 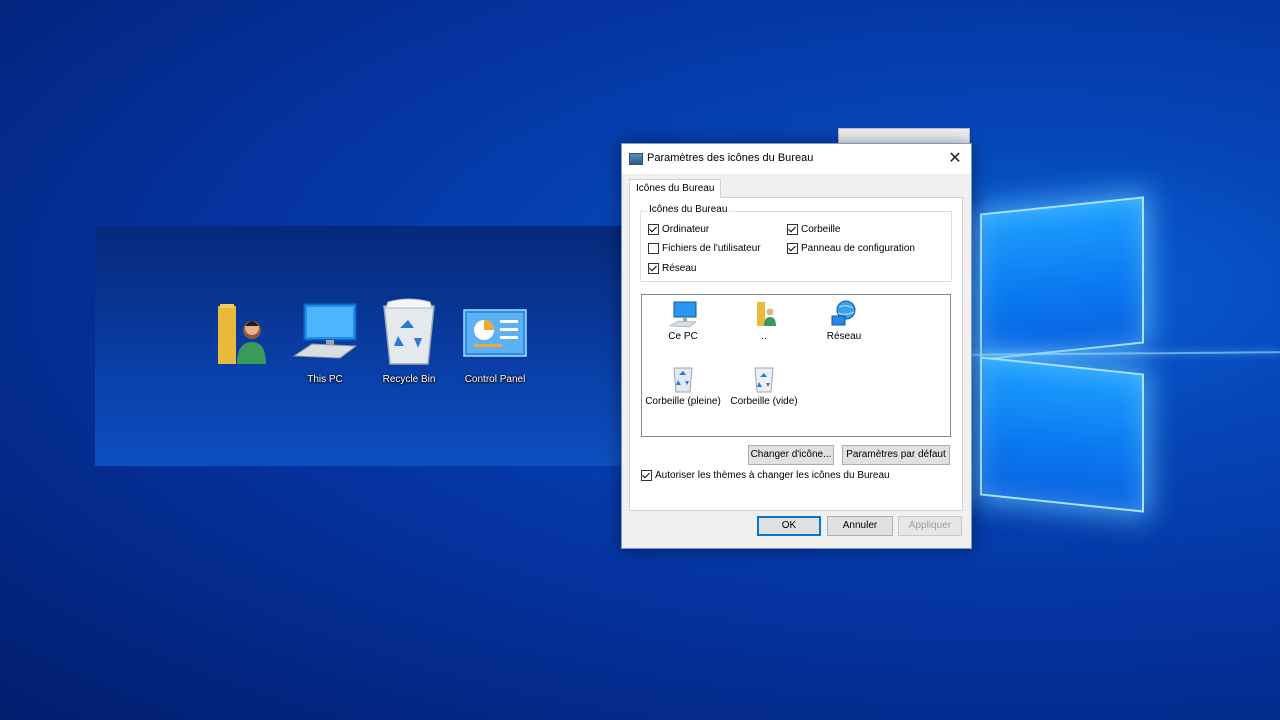 What do you see at coordinates (688, 209) in the screenshot?
I see `group-label: Icônes du Bureau` at bounding box center [688, 209].